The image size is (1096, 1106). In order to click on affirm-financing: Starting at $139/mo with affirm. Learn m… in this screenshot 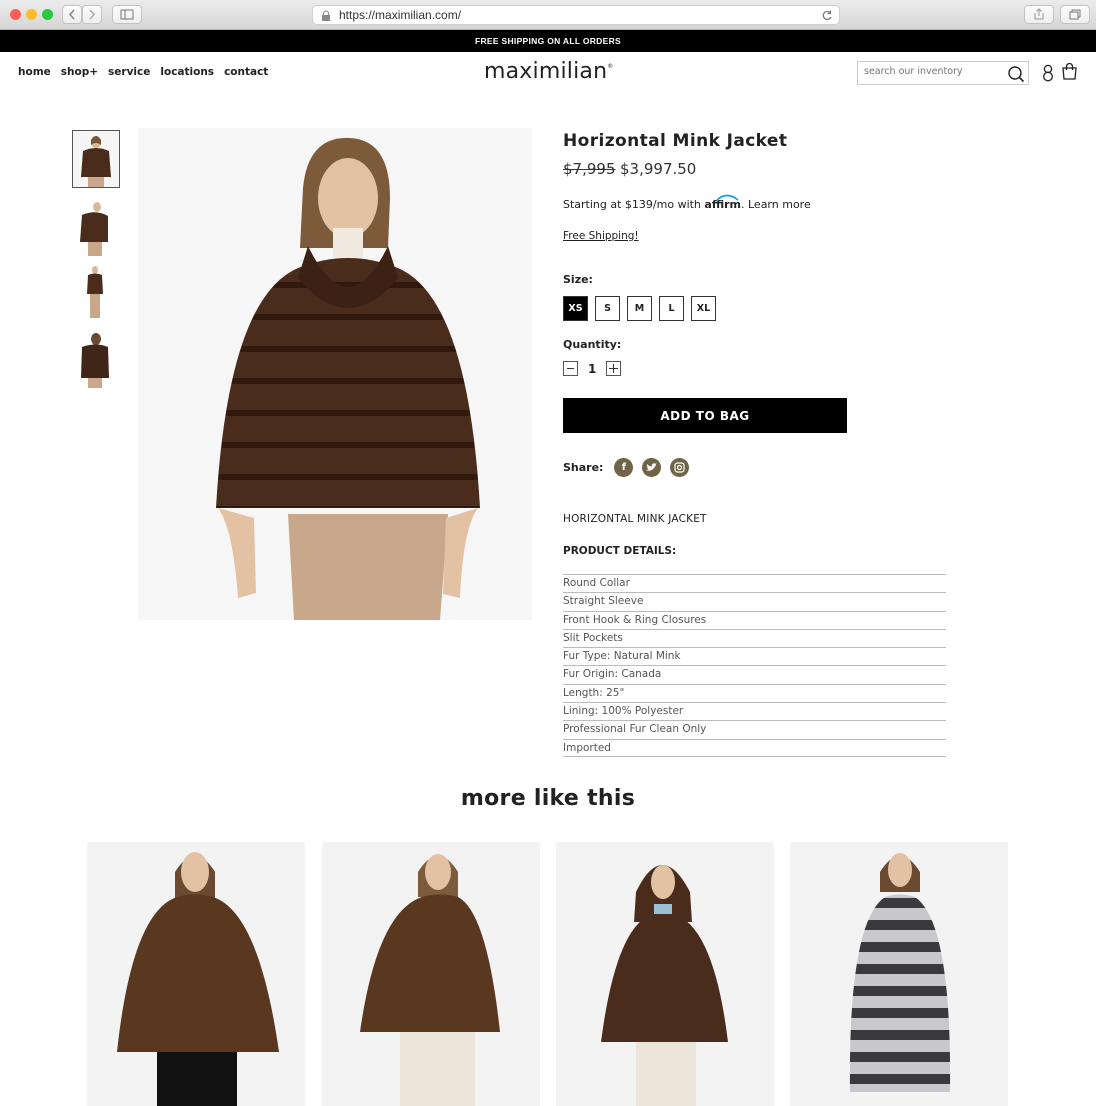, I will do `click(687, 202)`.